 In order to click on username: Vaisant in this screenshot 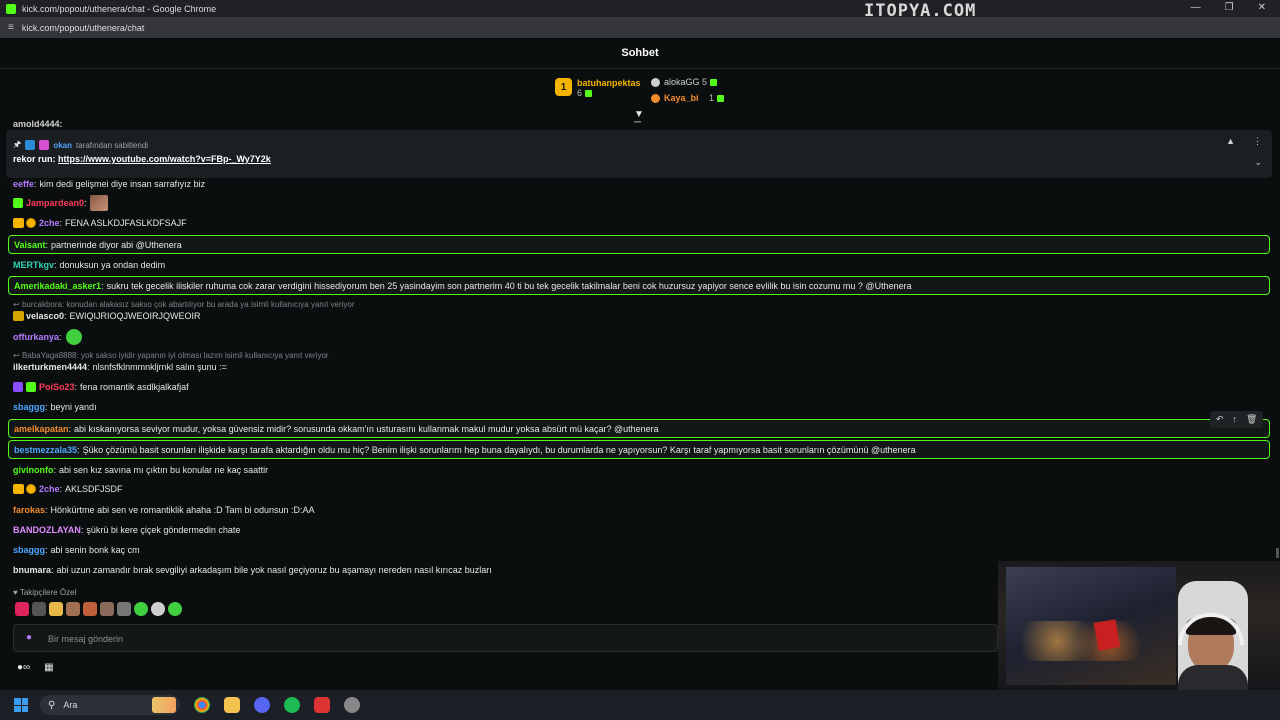, I will do `click(30, 245)`.